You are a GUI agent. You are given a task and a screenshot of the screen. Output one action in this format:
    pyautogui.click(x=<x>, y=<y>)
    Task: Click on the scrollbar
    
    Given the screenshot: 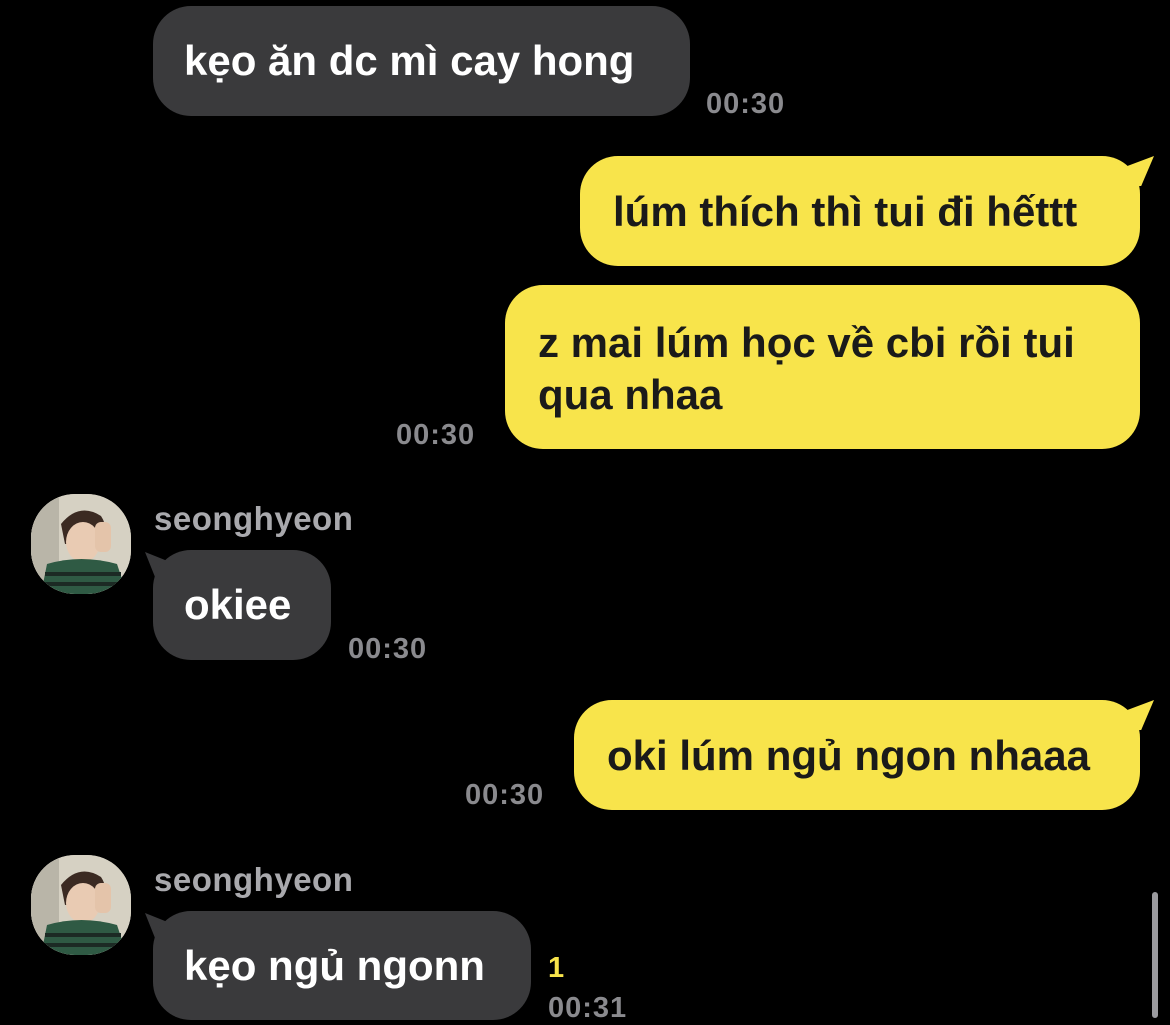 What is the action you would take?
    pyautogui.click(x=1155, y=955)
    